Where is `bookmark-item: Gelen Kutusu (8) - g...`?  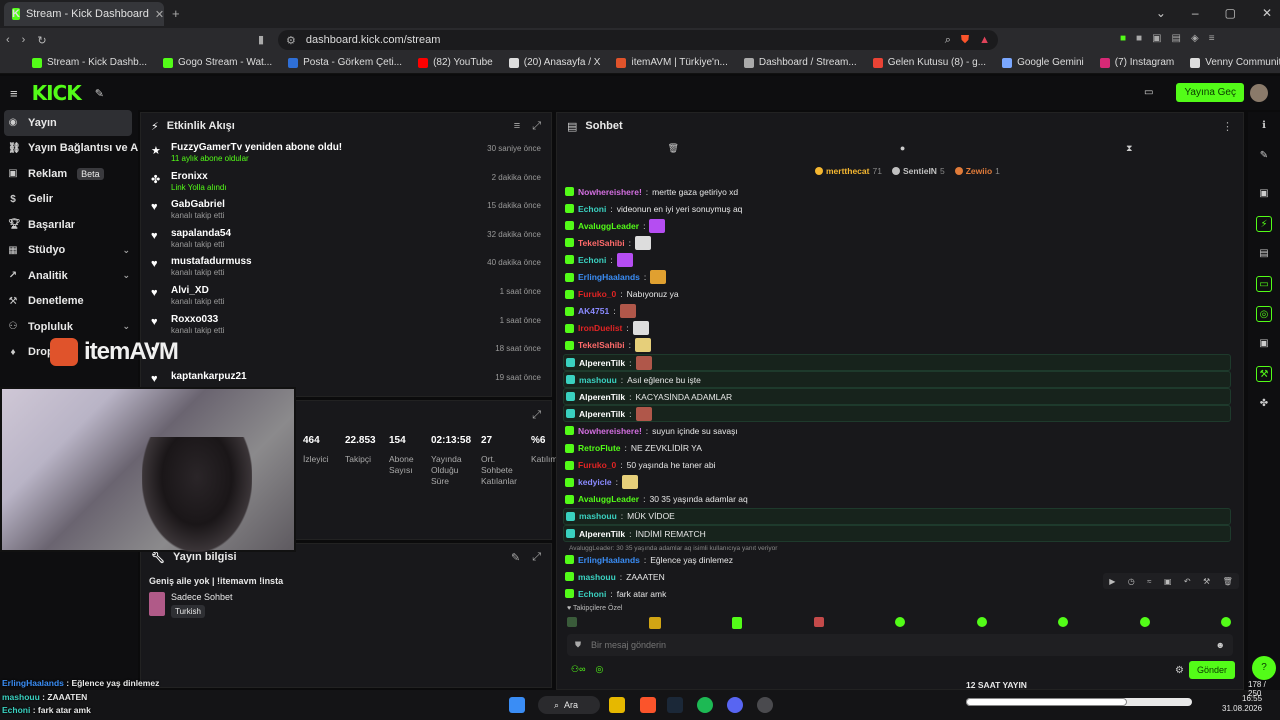
bookmark-item: Gelen Kutusu (8) - g... is located at coordinates (929, 62).